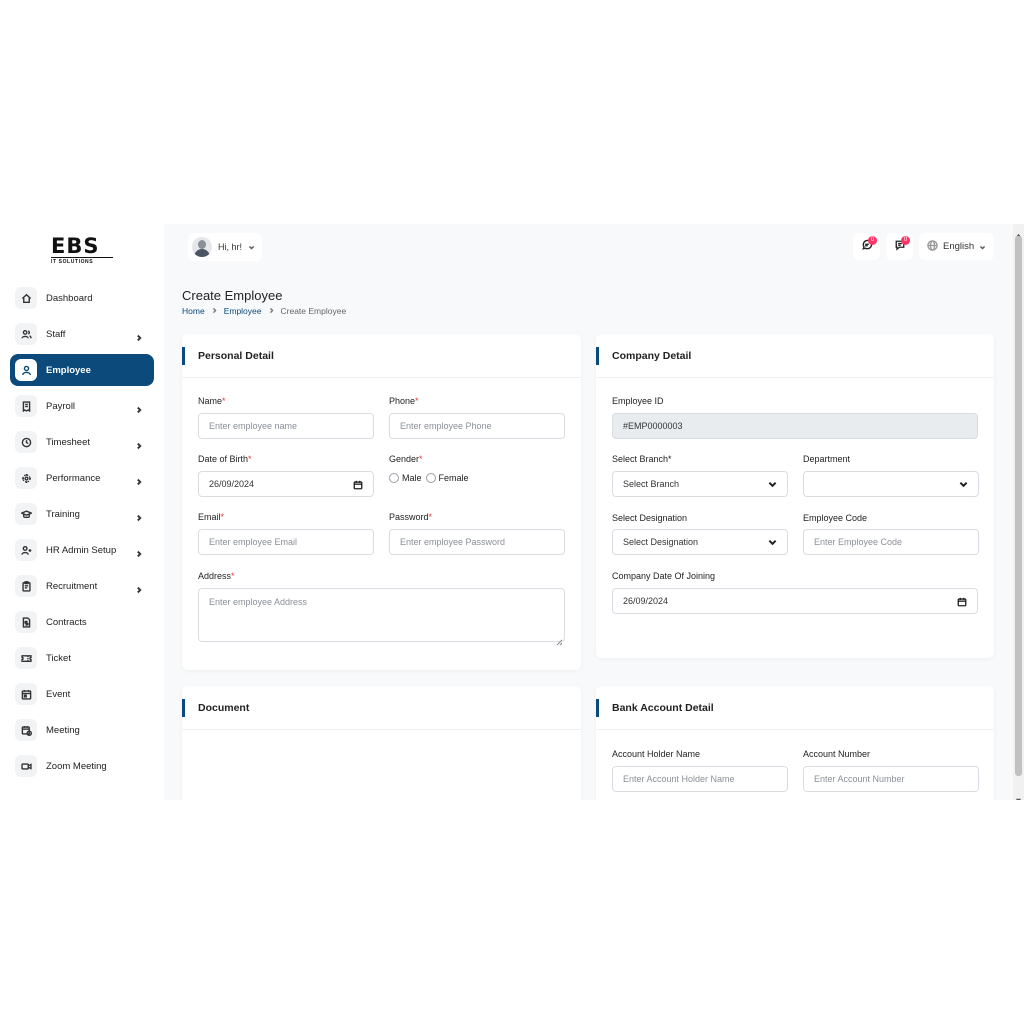 This screenshot has height=1024, width=1024. What do you see at coordinates (63, 730) in the screenshot?
I see `sidebar-item-label: Meeting` at bounding box center [63, 730].